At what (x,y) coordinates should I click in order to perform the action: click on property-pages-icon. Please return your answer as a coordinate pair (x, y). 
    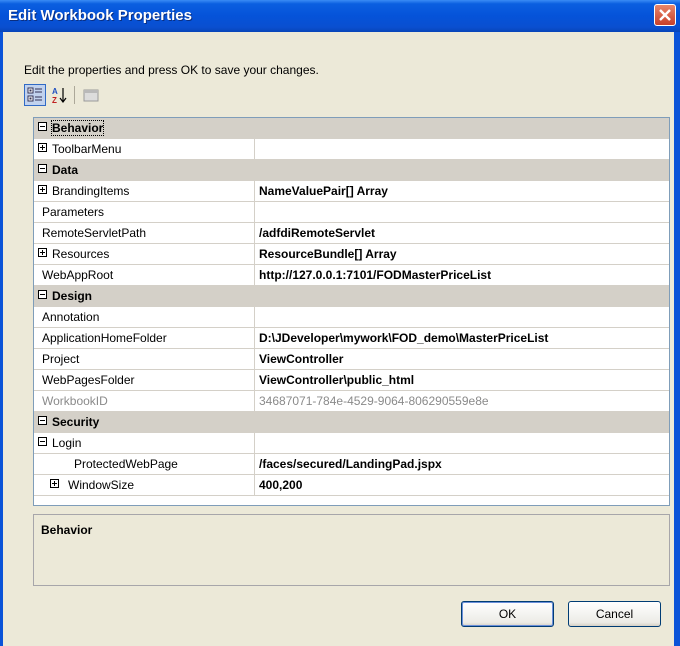
    Looking at the image, I should click on (91, 95).